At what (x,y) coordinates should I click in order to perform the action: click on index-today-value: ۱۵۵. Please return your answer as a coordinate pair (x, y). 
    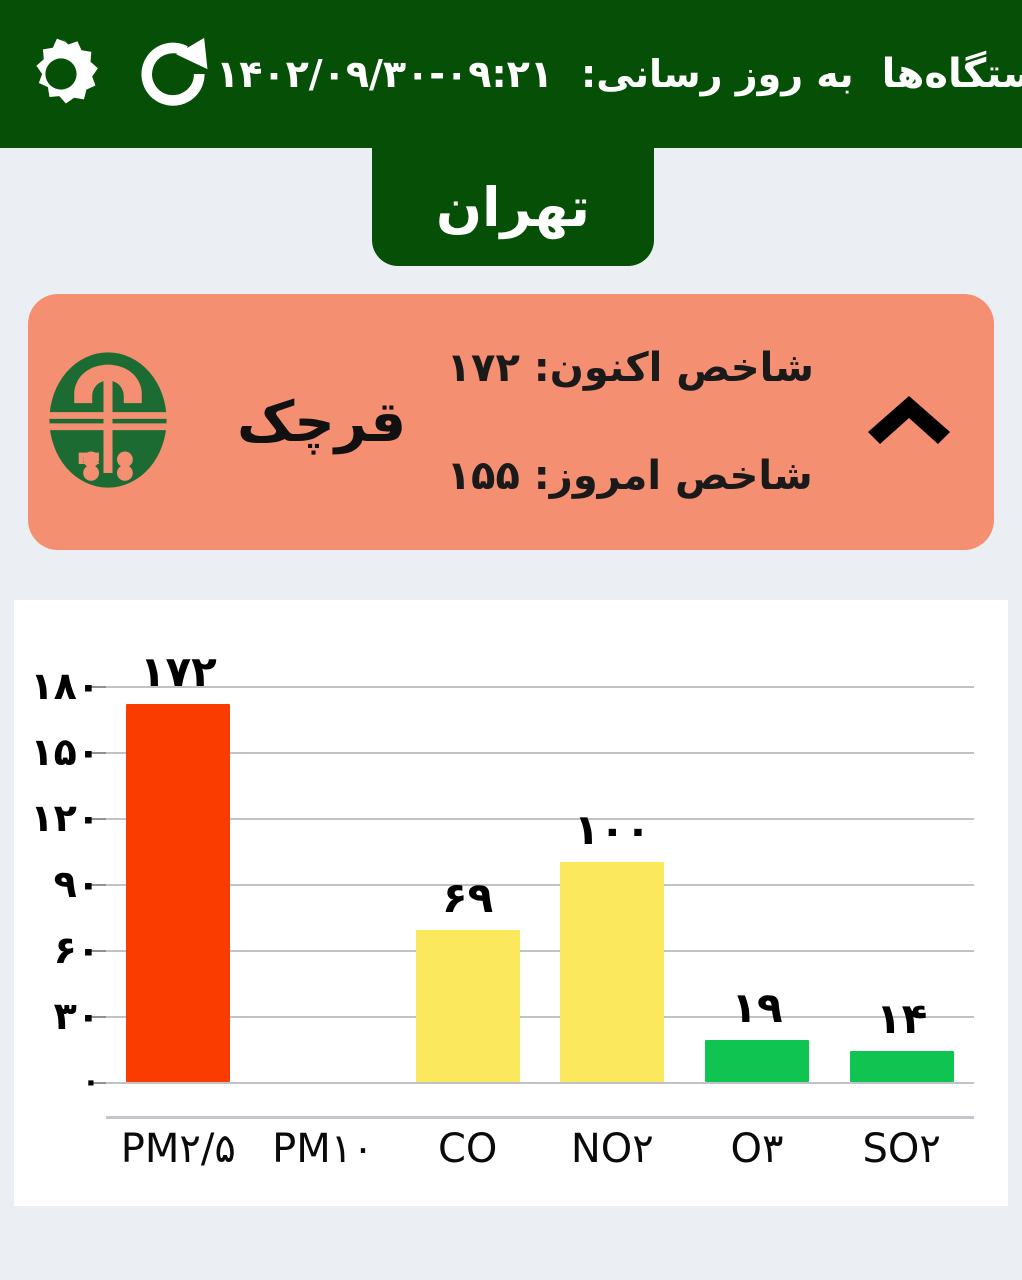
    Looking at the image, I should click on (483, 476).